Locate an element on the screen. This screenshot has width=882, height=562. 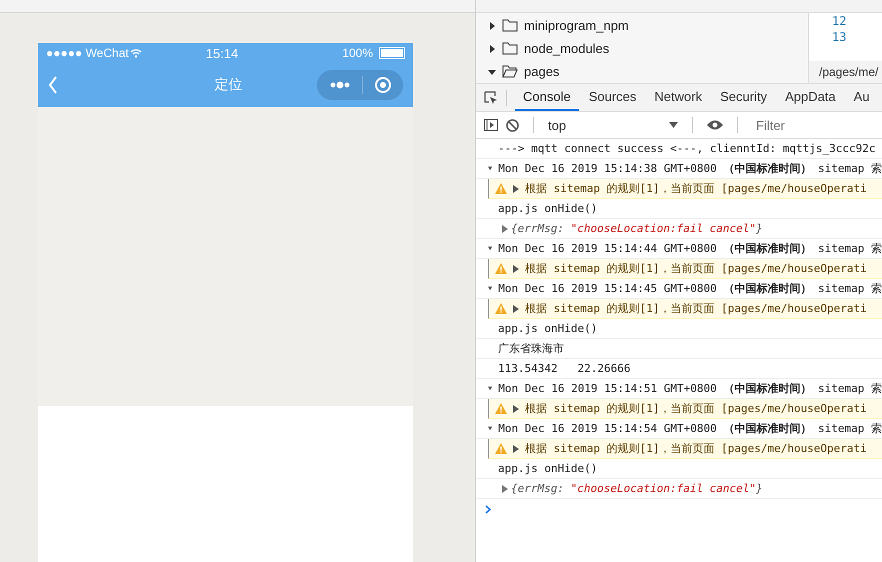
file-path: /pages/me/ is located at coordinates (845, 72).